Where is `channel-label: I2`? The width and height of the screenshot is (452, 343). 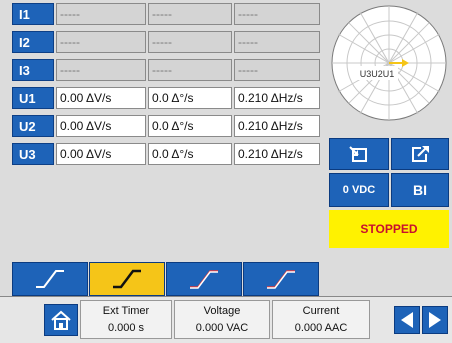 channel-label: I2 is located at coordinates (33, 42).